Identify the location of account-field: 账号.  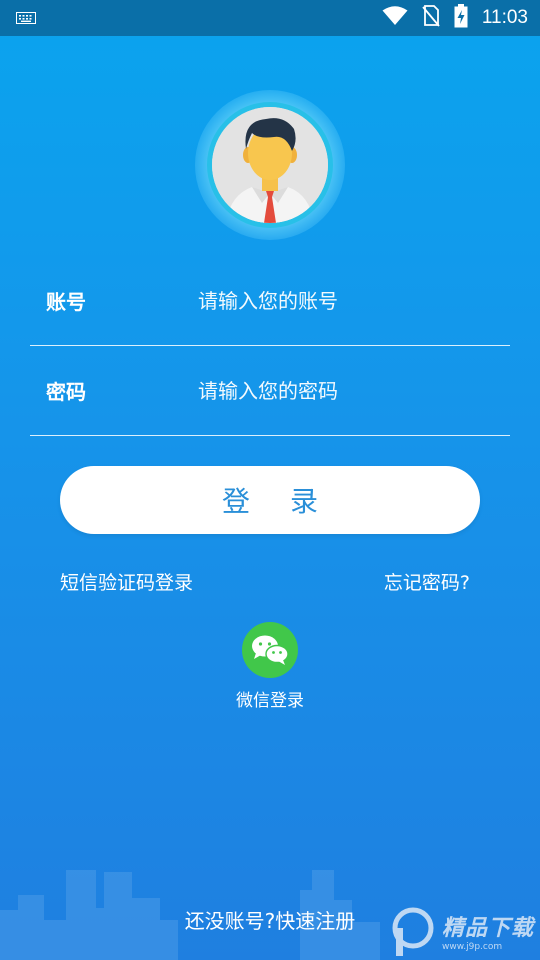
(270, 301).